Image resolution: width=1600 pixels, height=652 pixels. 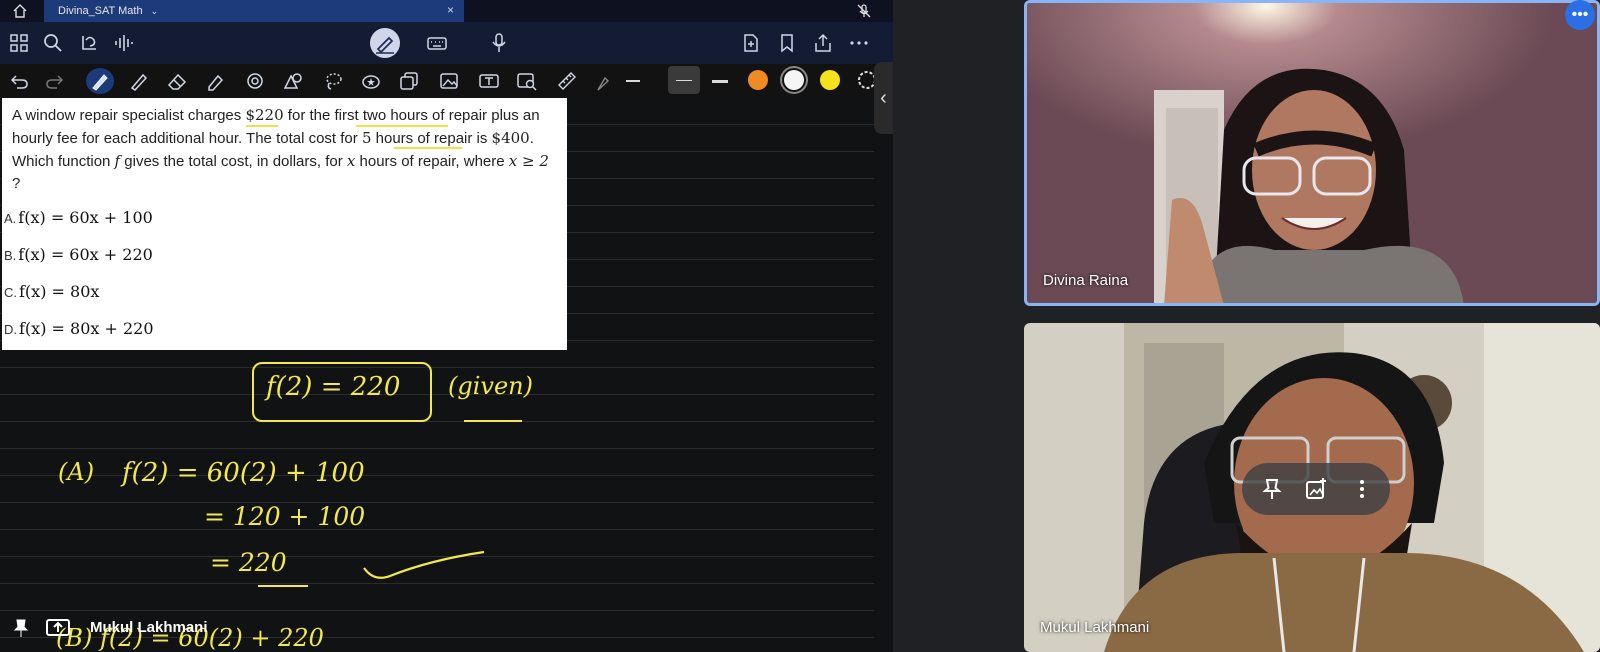 What do you see at coordinates (85, 254) in the screenshot?
I see `choice-expression: f(x) = 60x + 220` at bounding box center [85, 254].